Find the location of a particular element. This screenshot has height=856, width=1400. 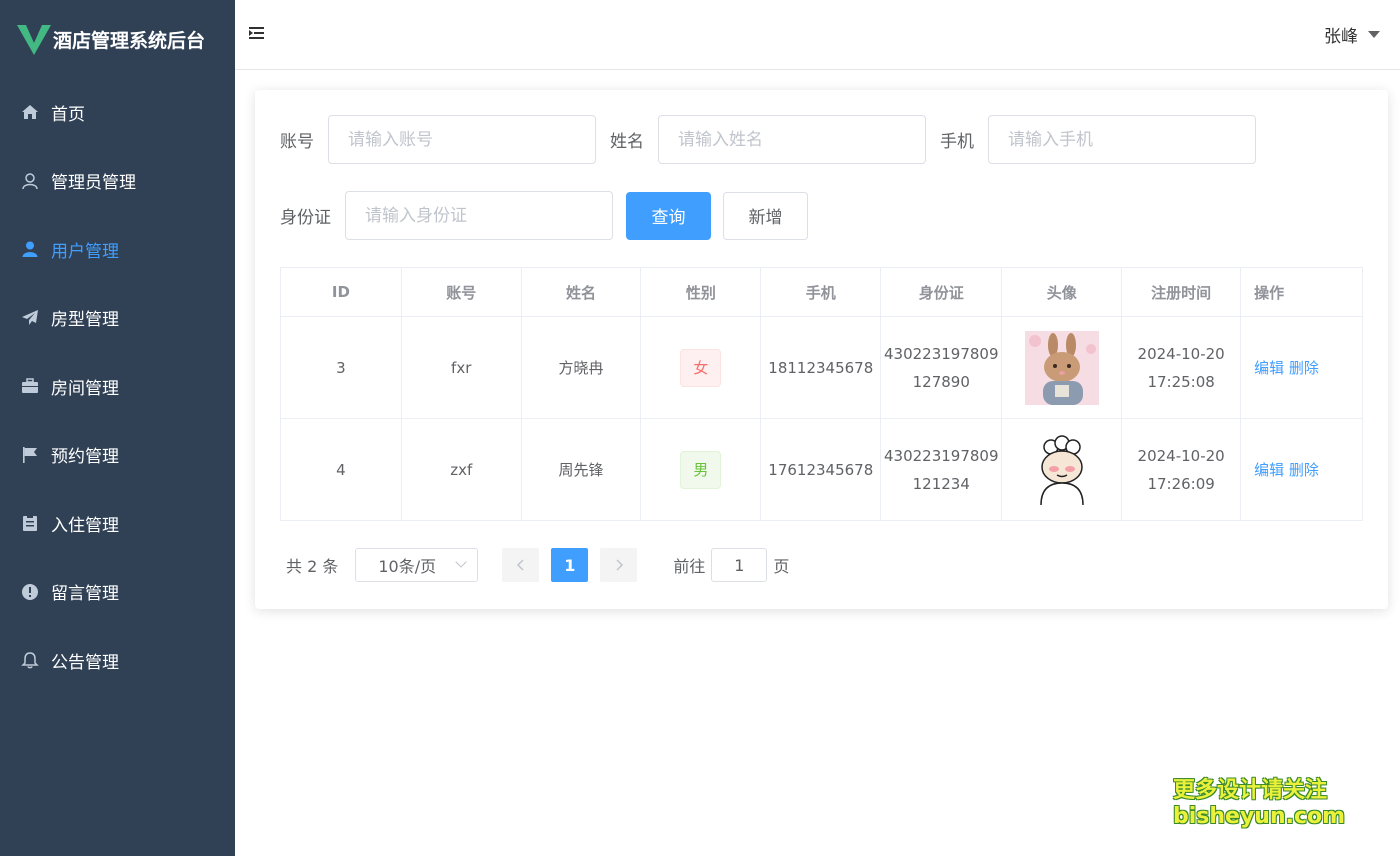

goto-page-input is located at coordinates (739, 565).